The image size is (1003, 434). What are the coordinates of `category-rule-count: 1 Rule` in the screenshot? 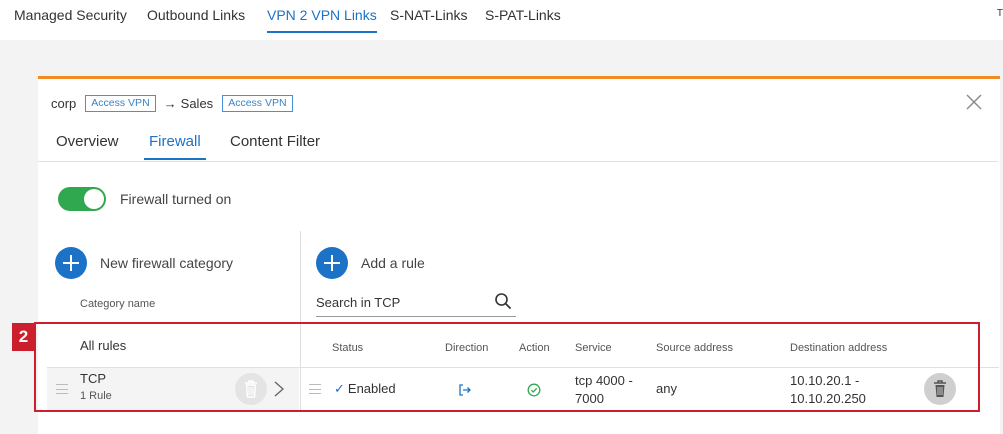 It's located at (96, 396).